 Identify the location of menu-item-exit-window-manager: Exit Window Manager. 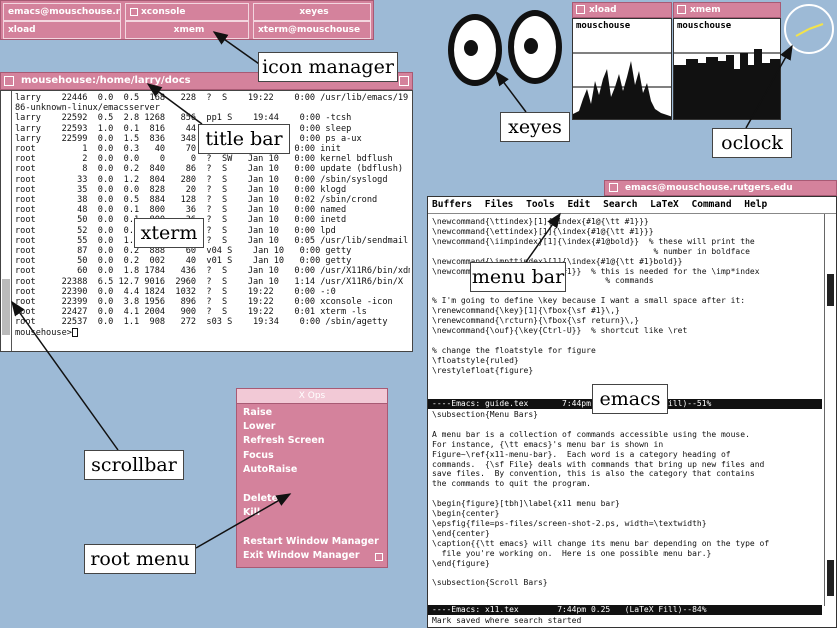
(301, 555).